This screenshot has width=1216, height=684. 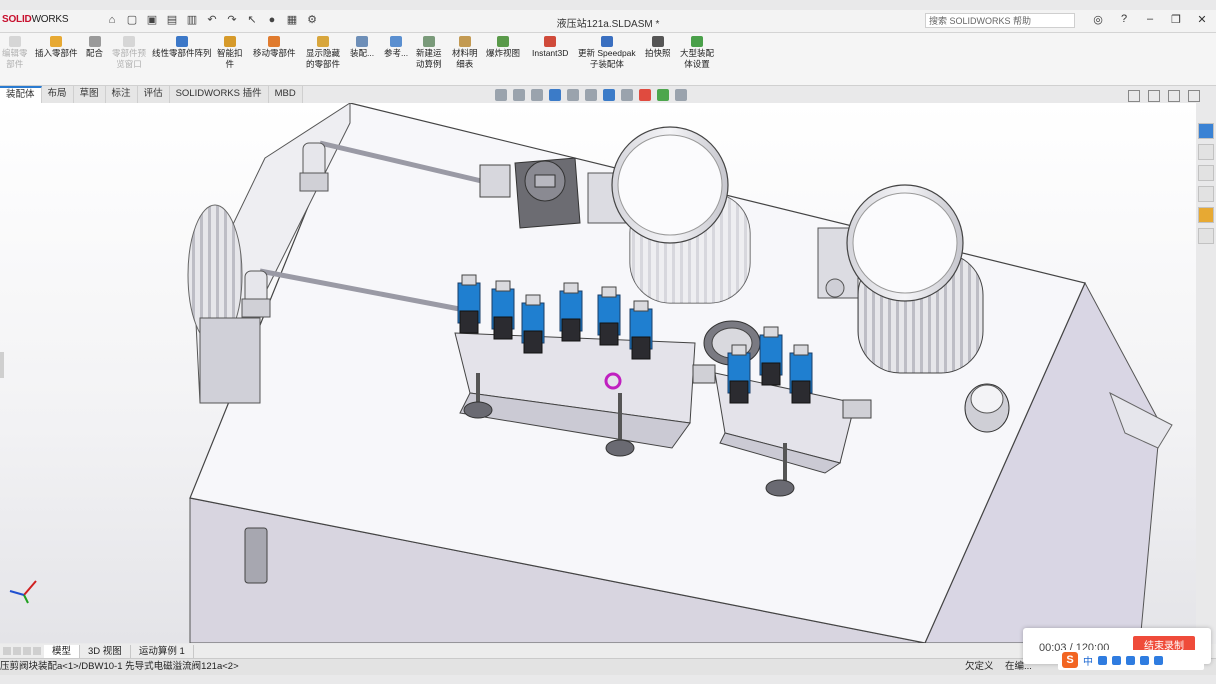 I want to click on ribbon-button: 智能扣 件, so click(x=230, y=53).